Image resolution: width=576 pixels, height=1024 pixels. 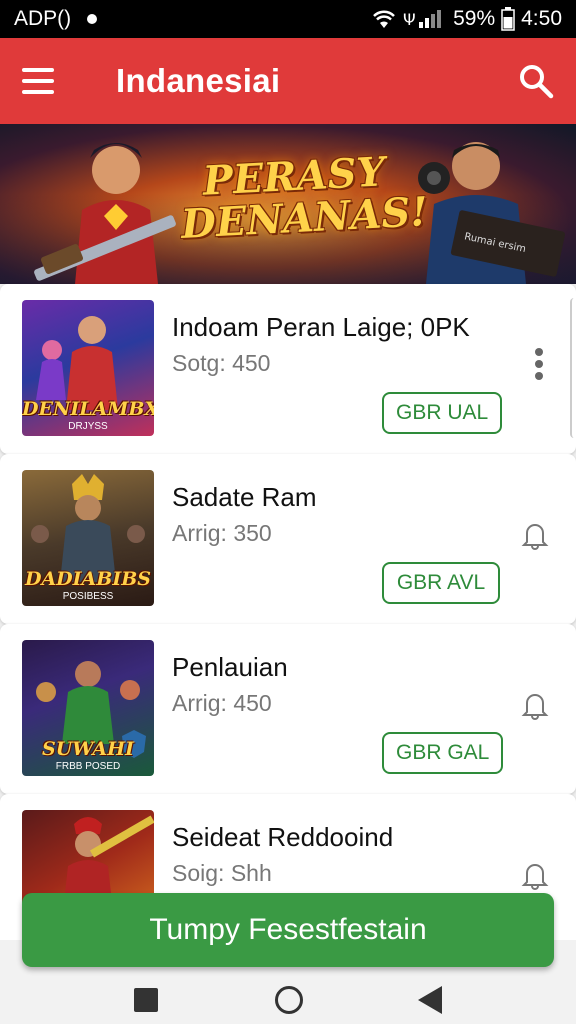 What do you see at coordinates (88, 749) in the screenshot?
I see `thumbnail-caption: SUWAHI` at bounding box center [88, 749].